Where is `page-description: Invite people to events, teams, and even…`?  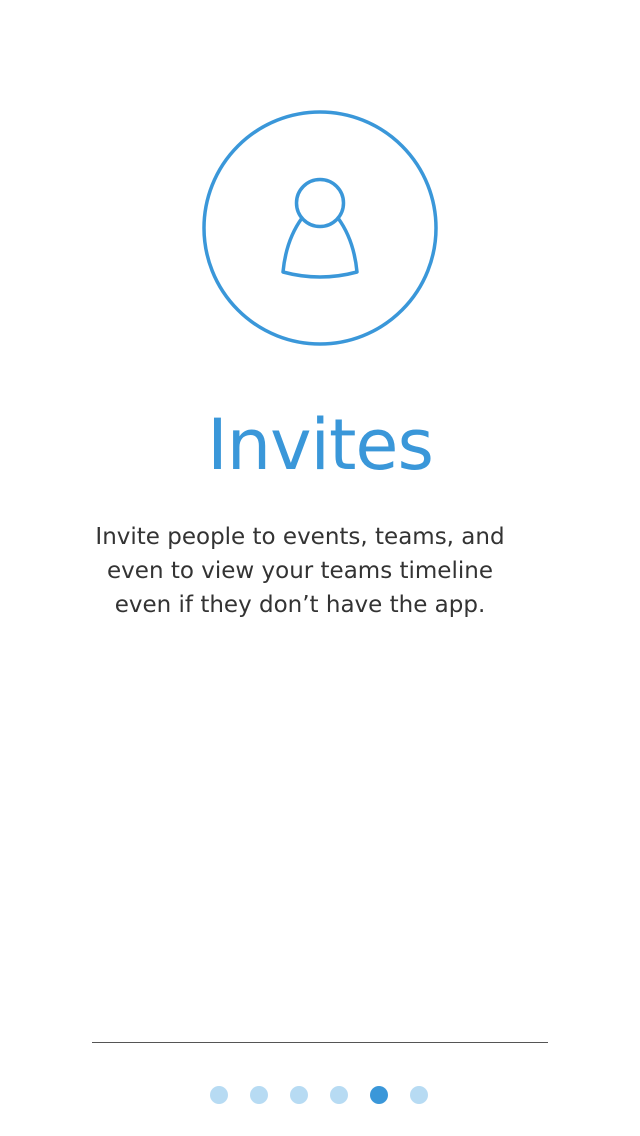
page-description: Invite people to events, teams, and even… is located at coordinates (300, 571).